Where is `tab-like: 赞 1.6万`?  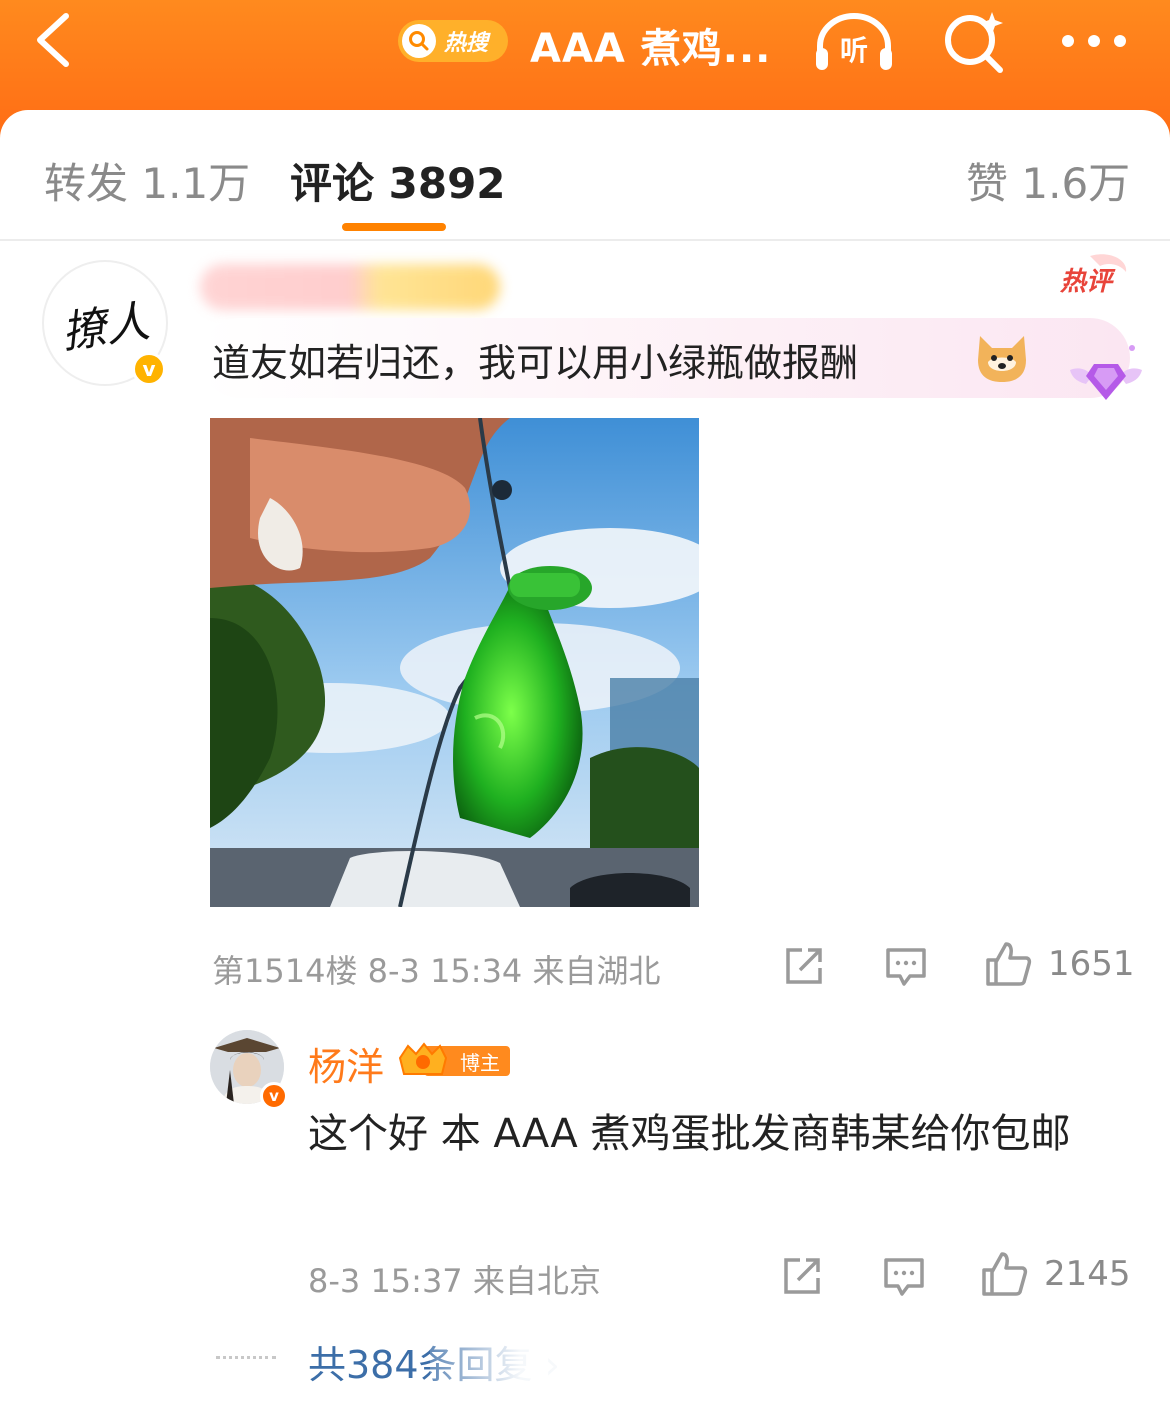
tab-like: 赞 1.6万 is located at coordinates (1048, 180).